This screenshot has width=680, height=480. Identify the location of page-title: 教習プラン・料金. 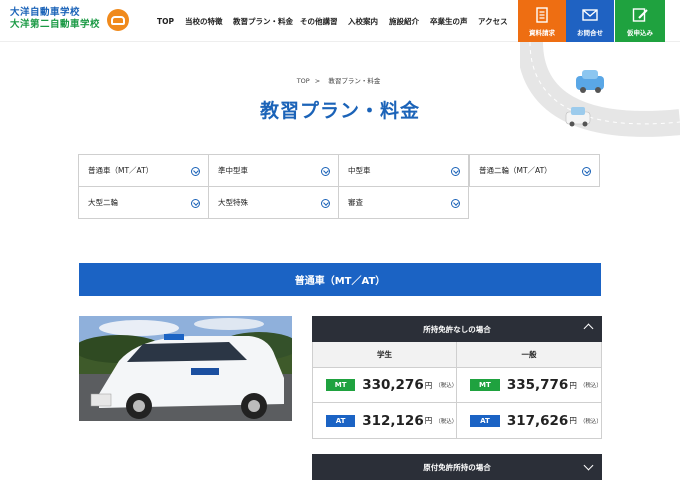
(339, 111).